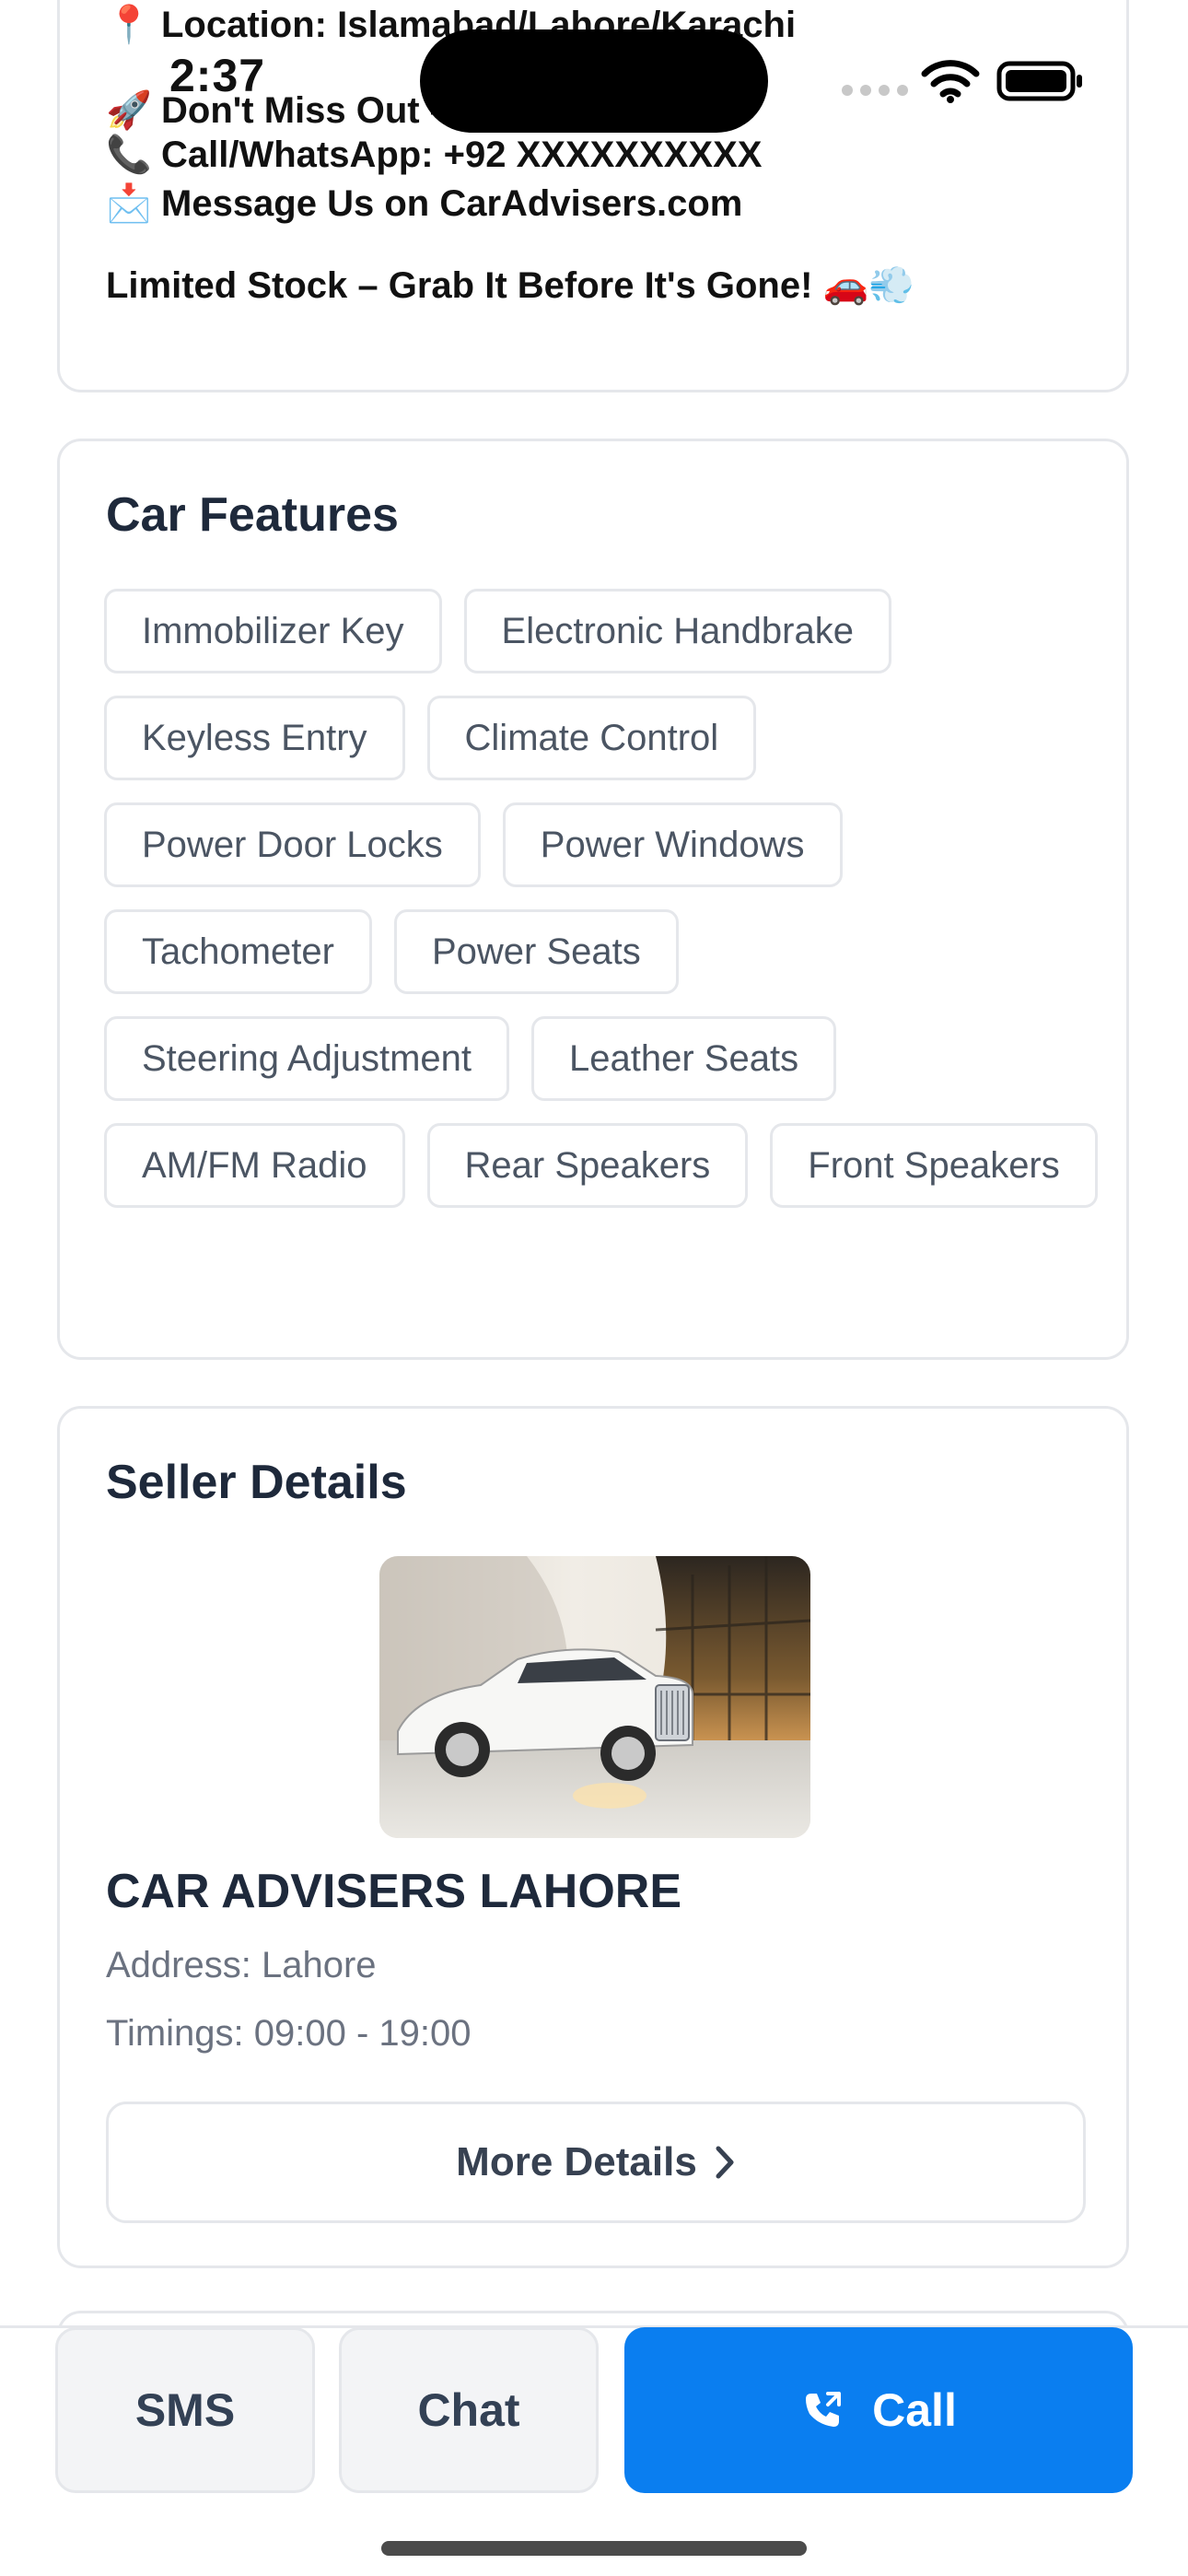 The width and height of the screenshot is (1188, 2576). I want to click on feature-chip: Keyless Entry, so click(254, 738).